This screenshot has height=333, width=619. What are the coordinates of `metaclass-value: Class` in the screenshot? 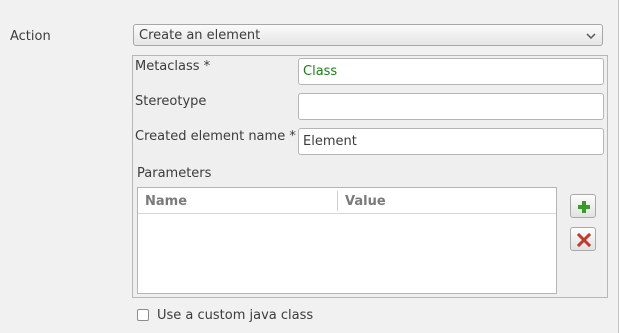 It's located at (320, 71).